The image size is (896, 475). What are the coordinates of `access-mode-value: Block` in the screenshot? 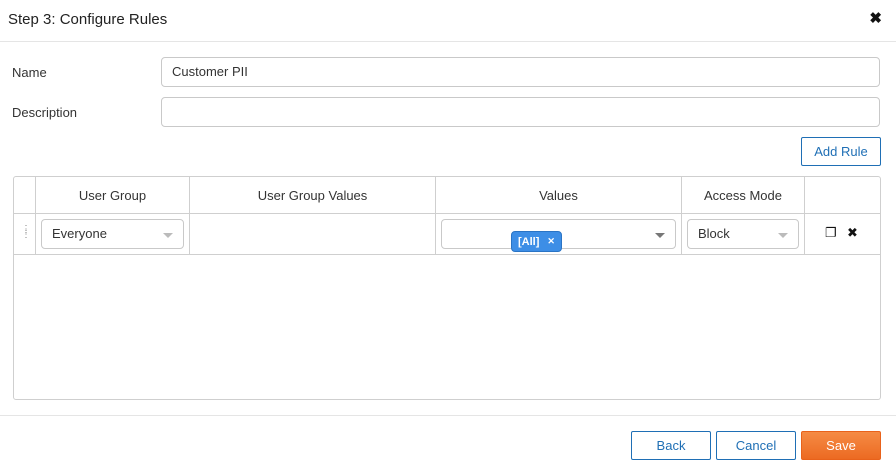 It's located at (714, 233).